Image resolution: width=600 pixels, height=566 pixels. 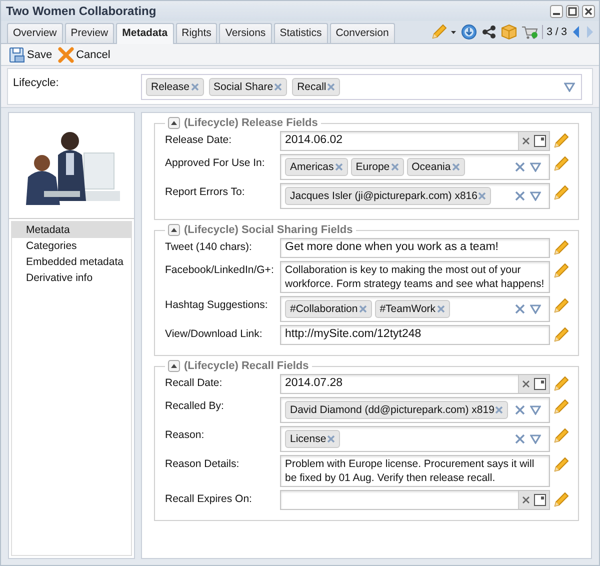 What do you see at coordinates (214, 333) in the screenshot?
I see `field-label: View/Download Link:` at bounding box center [214, 333].